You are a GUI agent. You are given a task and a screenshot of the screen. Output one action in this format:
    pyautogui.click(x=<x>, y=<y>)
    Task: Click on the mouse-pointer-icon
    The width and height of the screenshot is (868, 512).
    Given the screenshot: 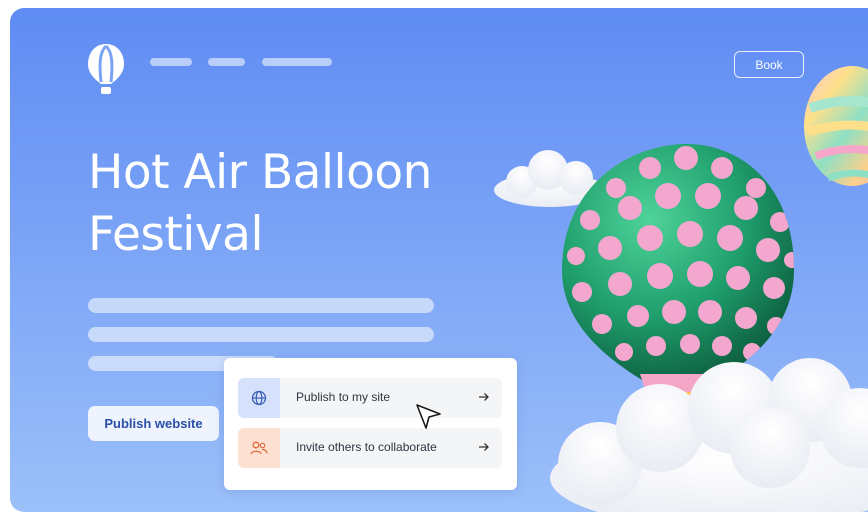 What is the action you would take?
    pyautogui.click(x=428, y=416)
    